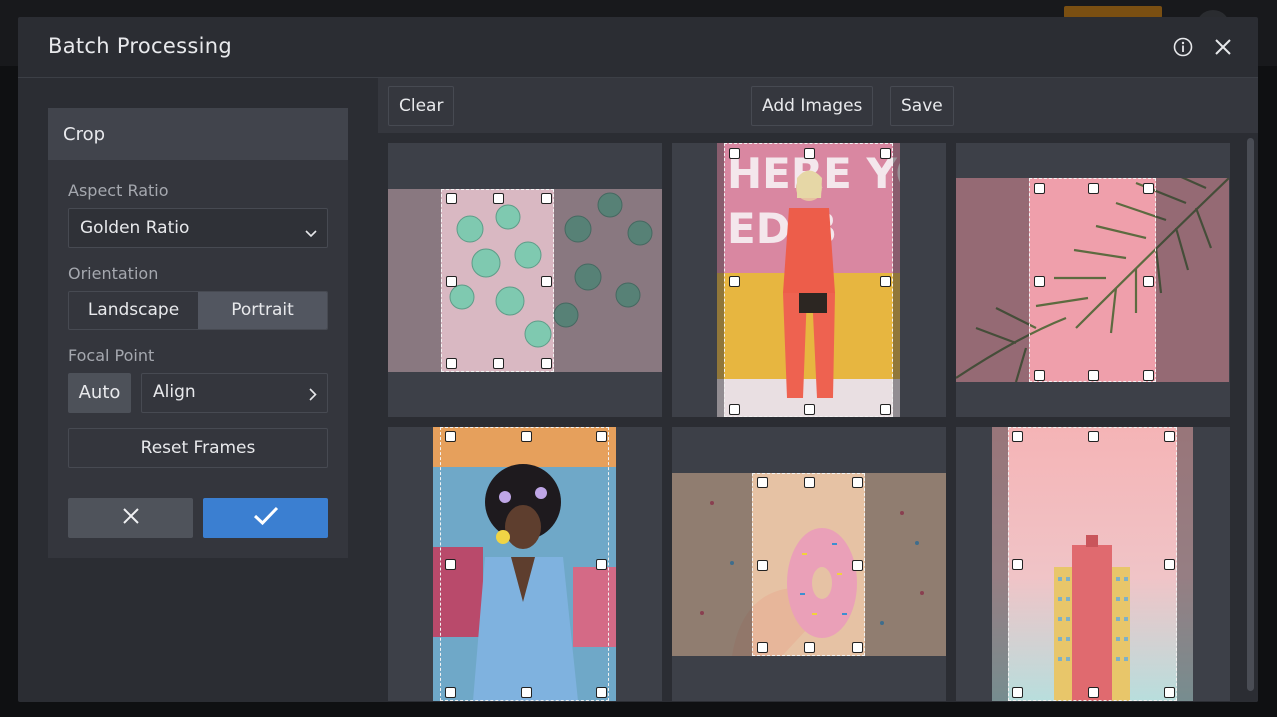 The image size is (1277, 717). I want to click on focal-point-label: Focal Point, so click(111, 355).